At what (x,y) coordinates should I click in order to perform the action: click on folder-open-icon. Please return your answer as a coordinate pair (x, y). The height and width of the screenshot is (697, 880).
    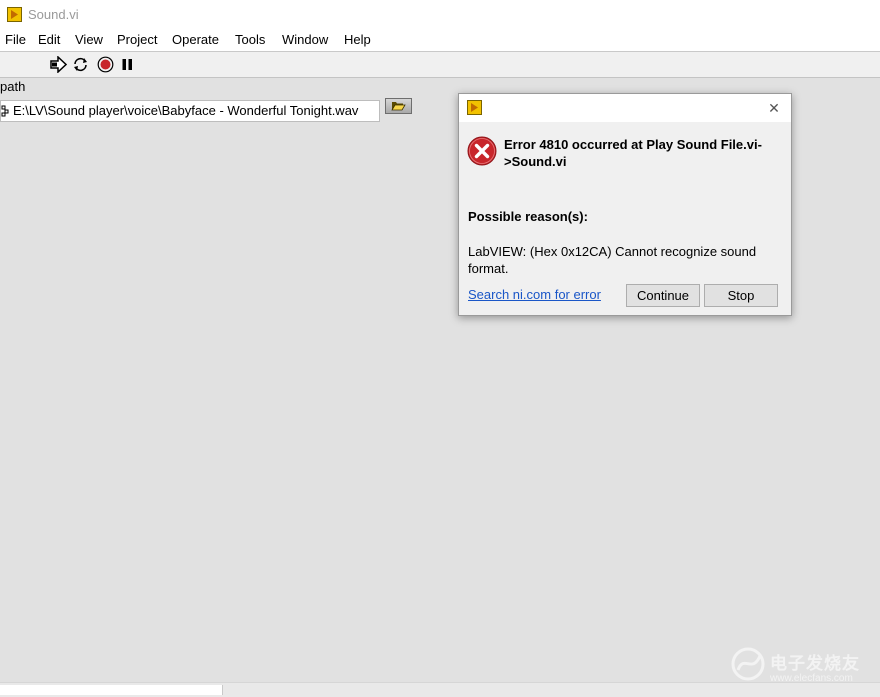
    Looking at the image, I should click on (398, 106).